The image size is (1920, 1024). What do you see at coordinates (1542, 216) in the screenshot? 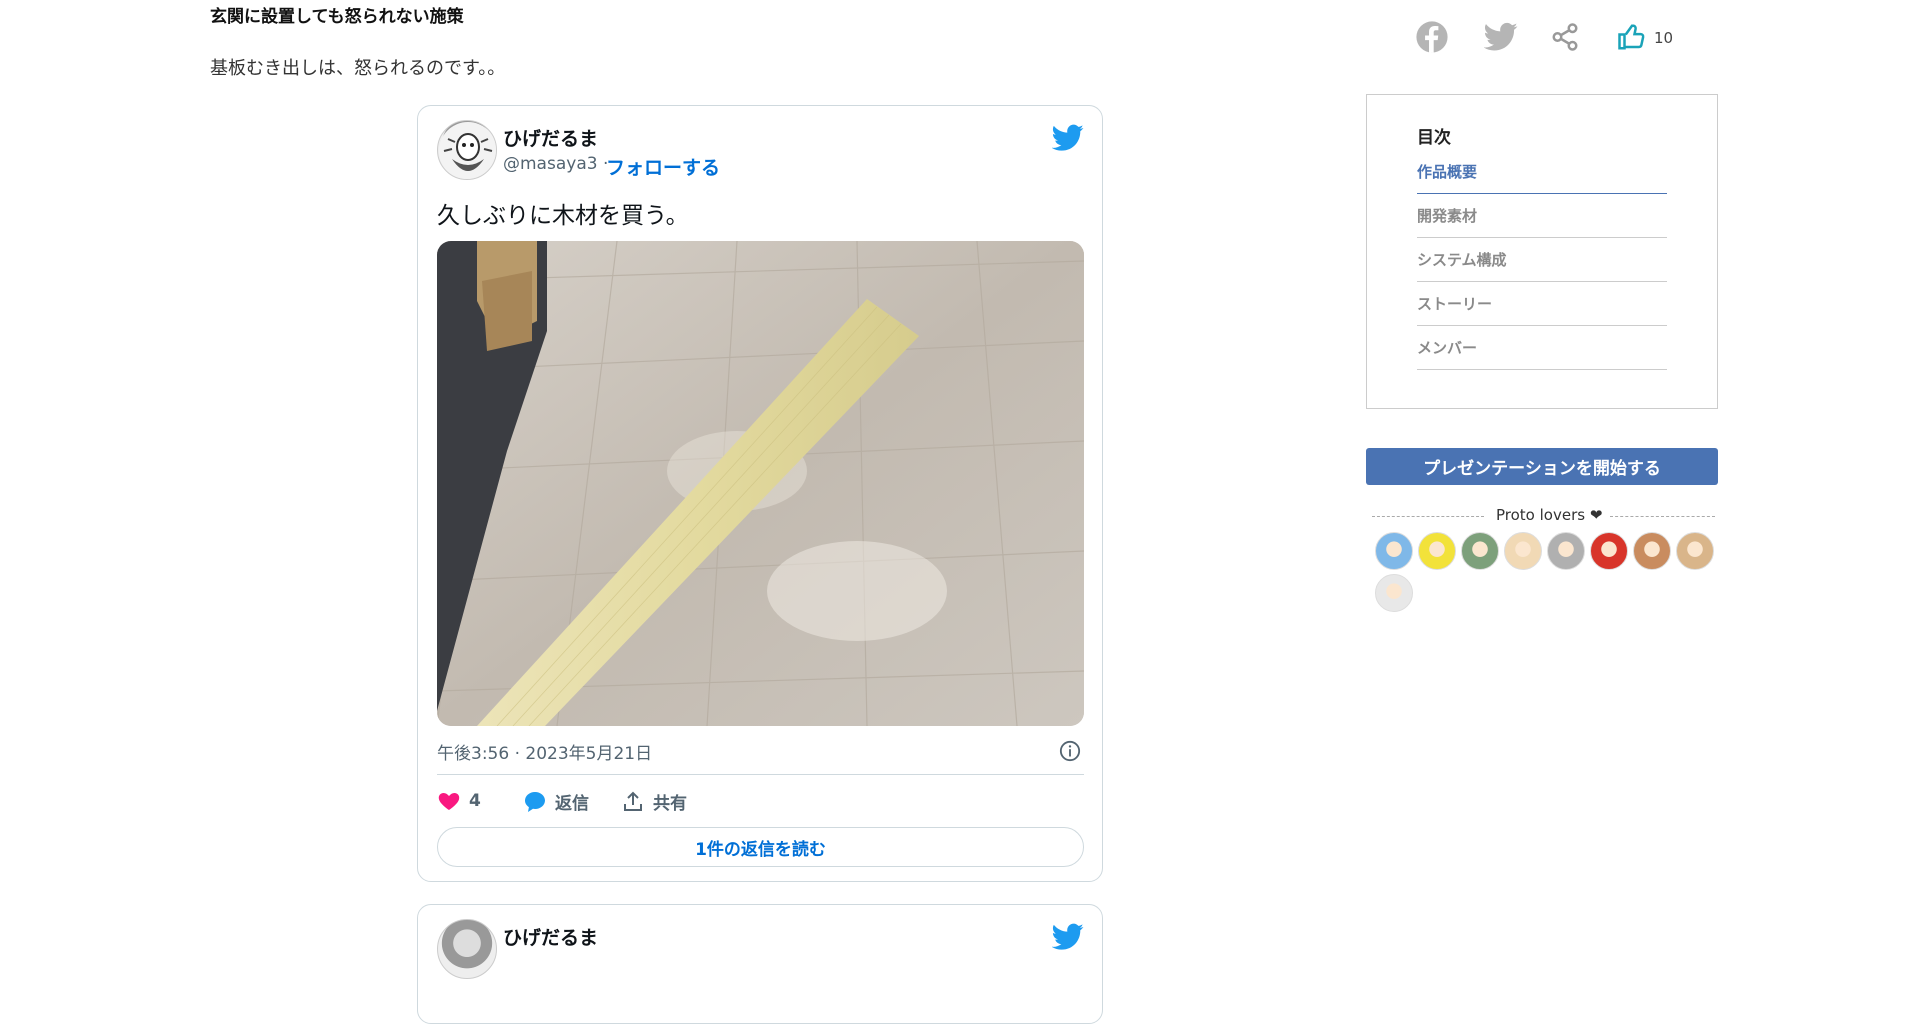
I see `toc-item-materials: 開発素材` at bounding box center [1542, 216].